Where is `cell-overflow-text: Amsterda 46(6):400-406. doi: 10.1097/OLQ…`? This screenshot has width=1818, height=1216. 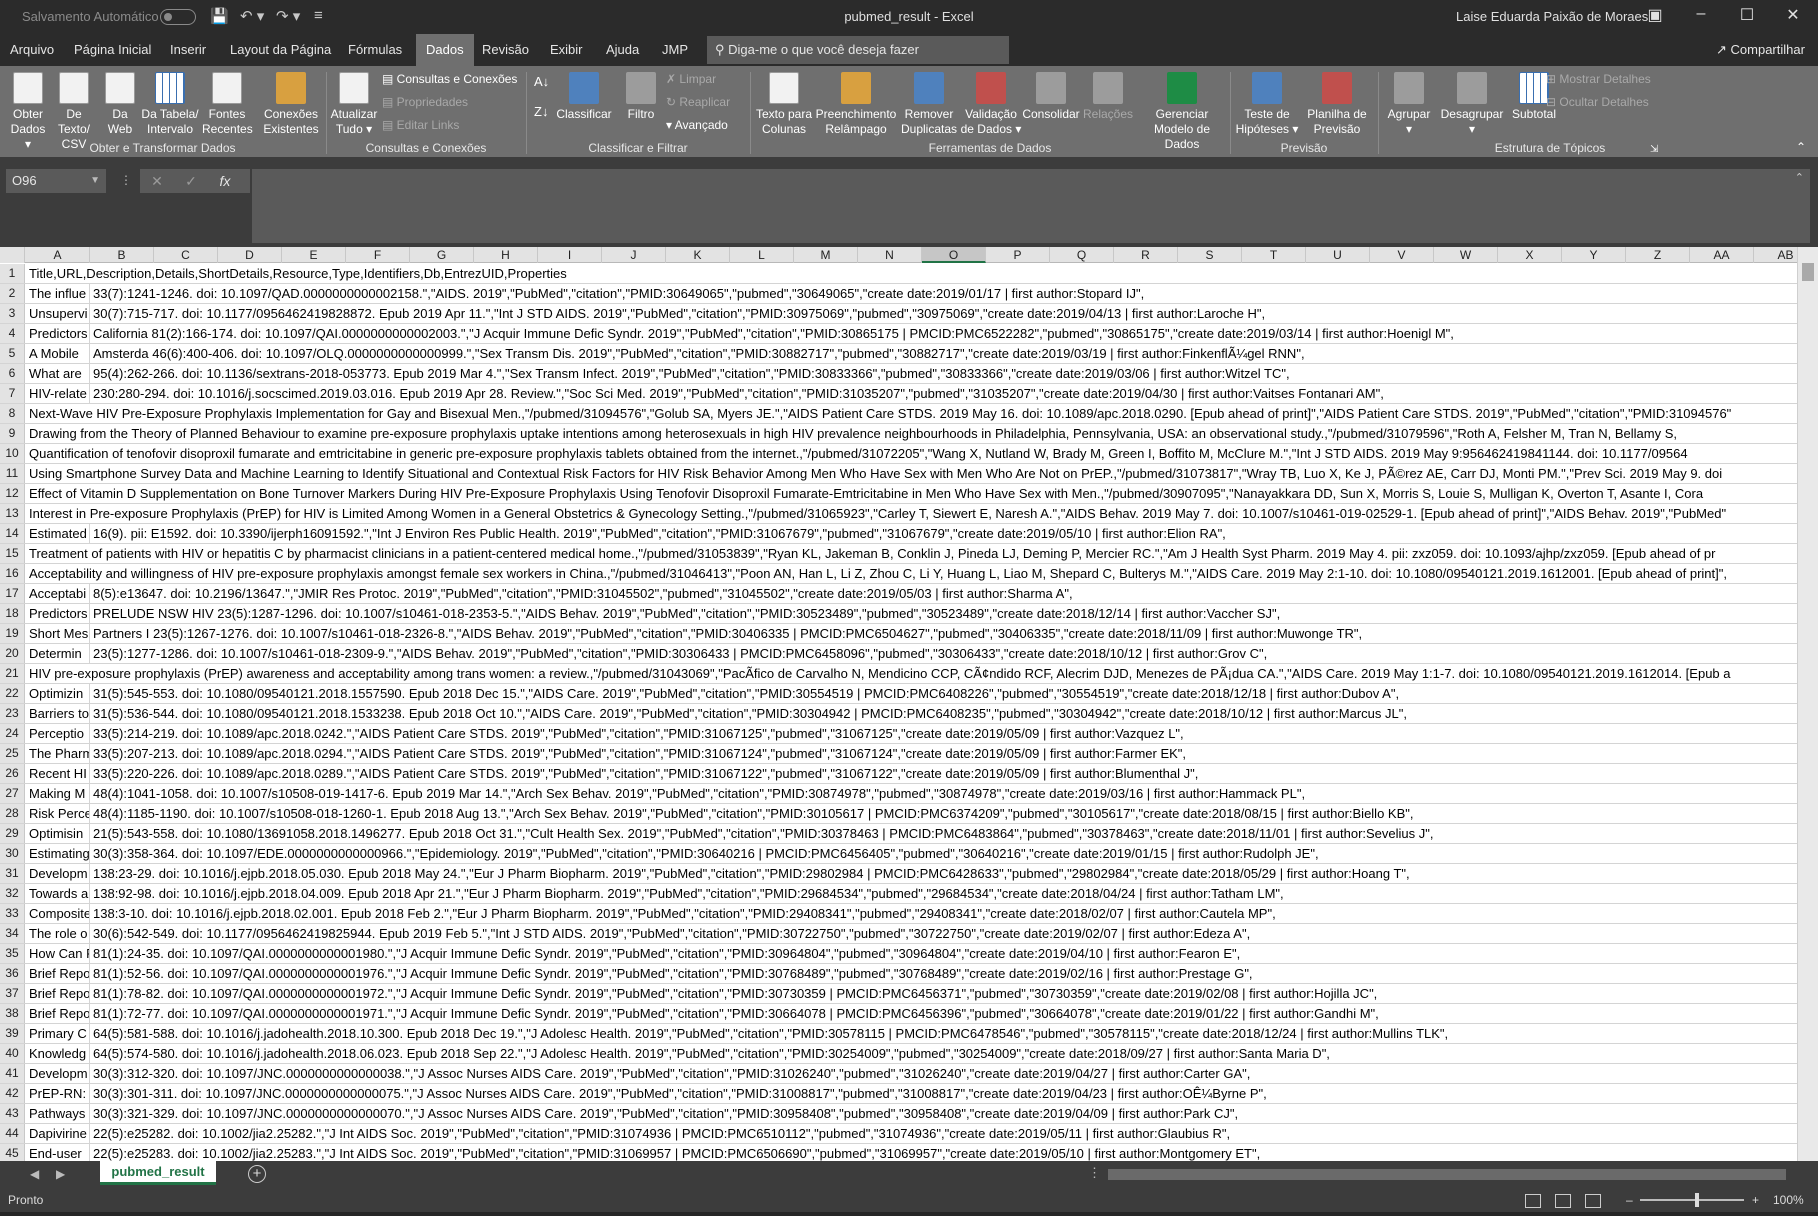
cell-overflow-text: Amsterda 46(6):400-406. doi: 10.1097/OLQ… is located at coordinates (698, 353).